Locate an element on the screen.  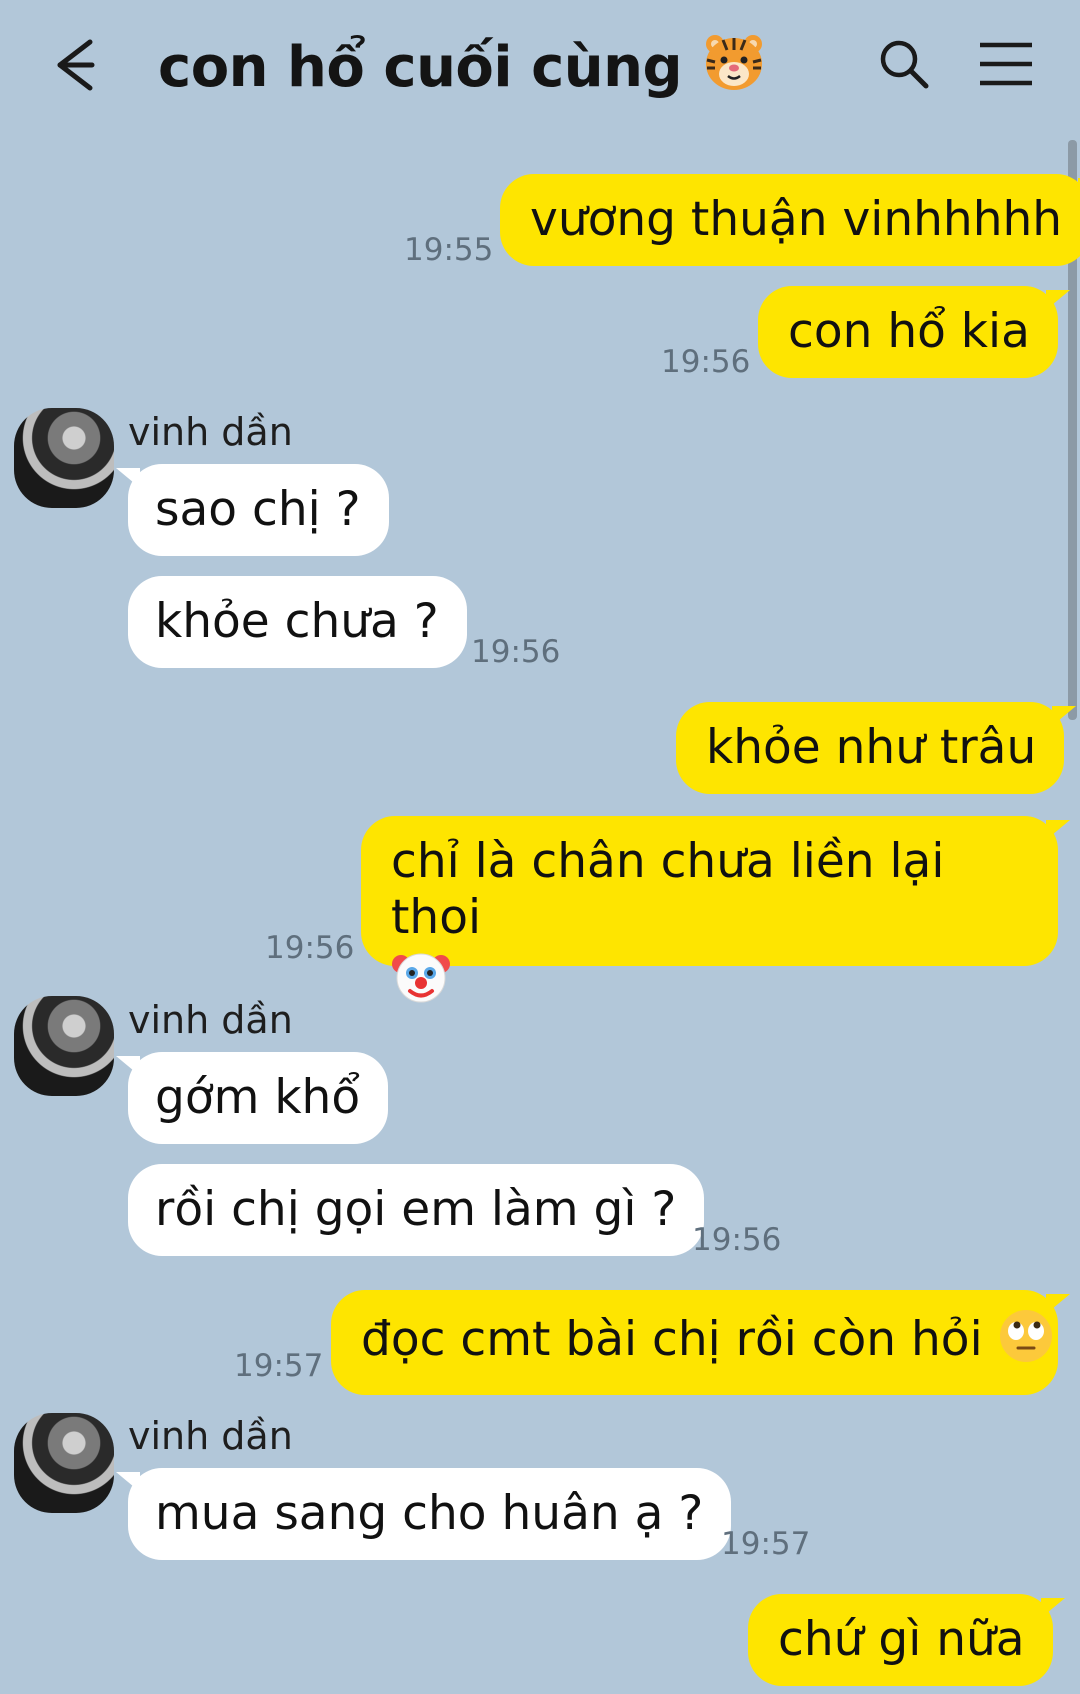
message-text: khỏe như trâu is located at coordinates (871, 747).